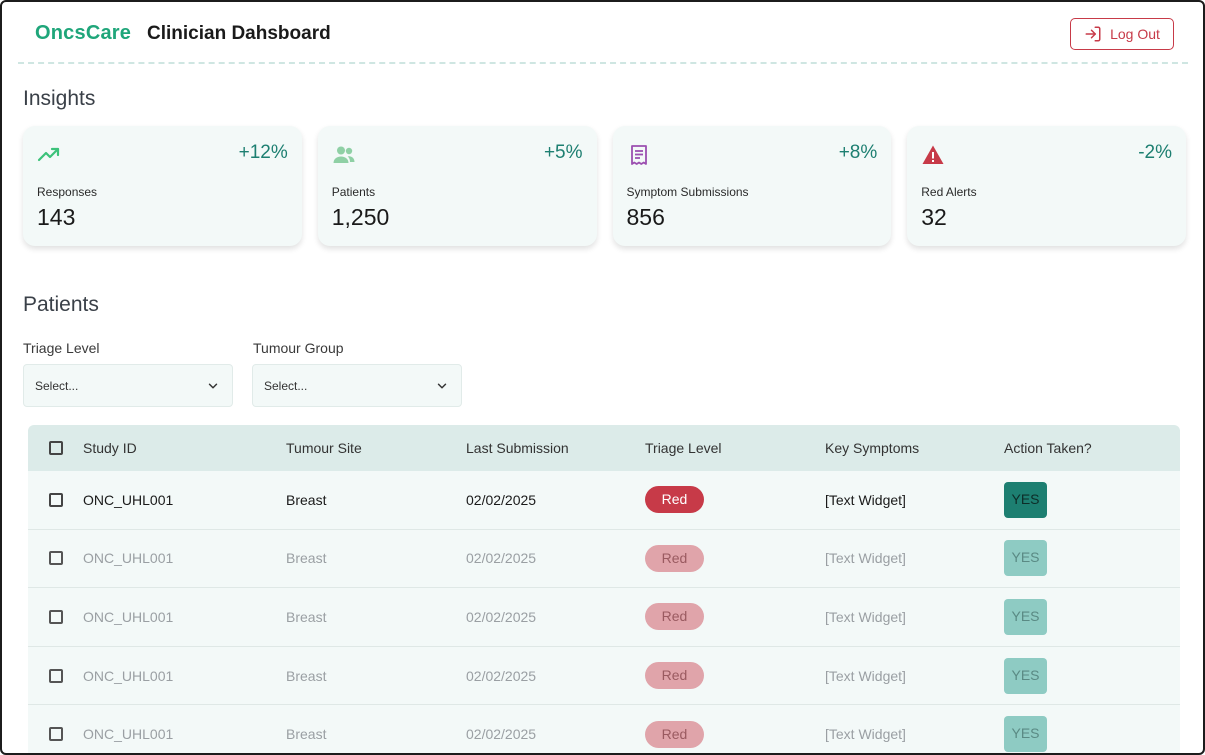  What do you see at coordinates (872, 448) in the screenshot?
I see `column-header-key-symptoms: Key Symptoms` at bounding box center [872, 448].